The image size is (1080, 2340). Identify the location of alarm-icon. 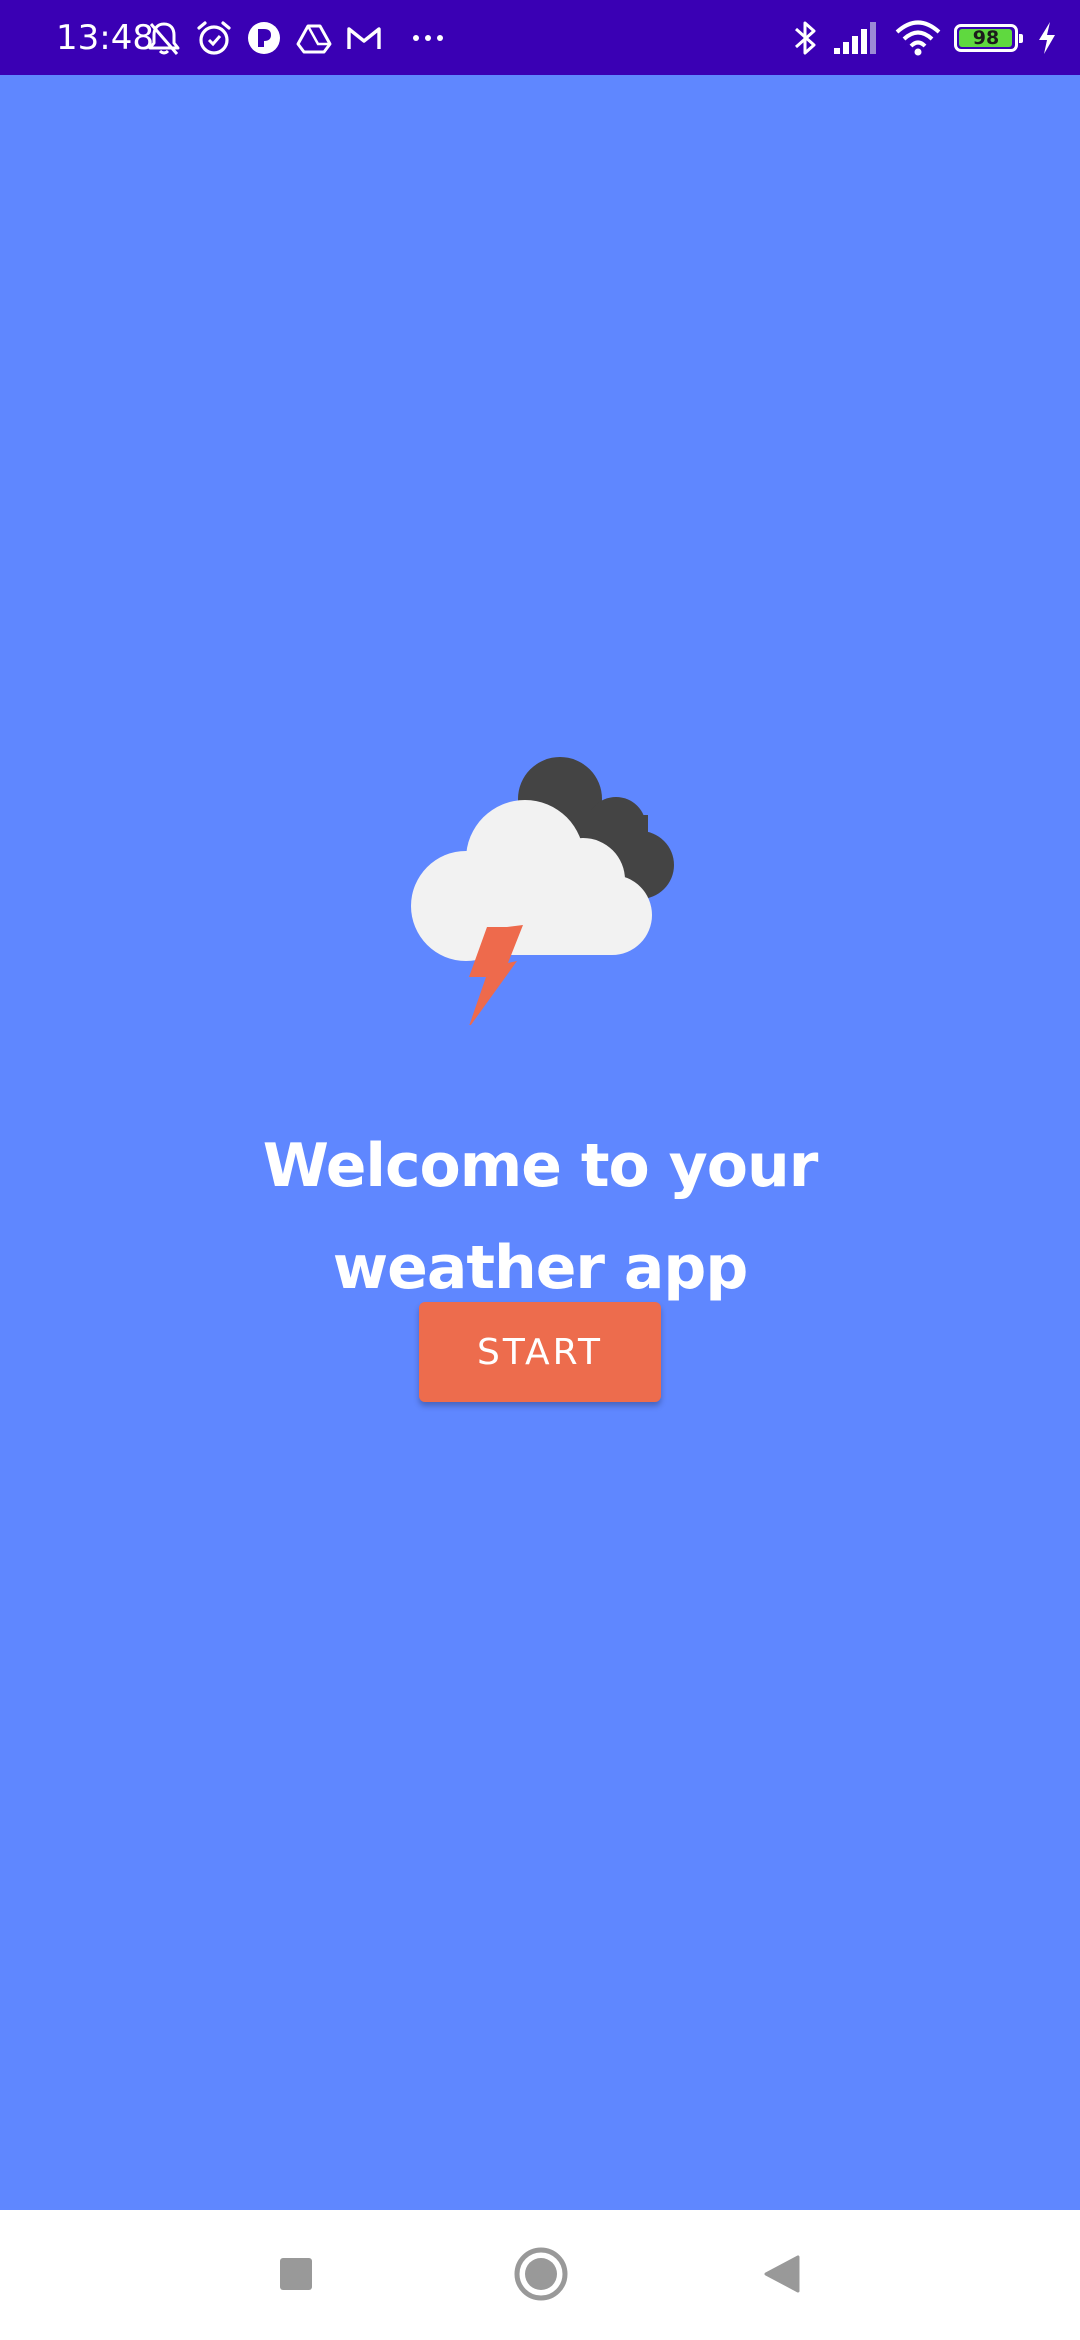
(214, 38).